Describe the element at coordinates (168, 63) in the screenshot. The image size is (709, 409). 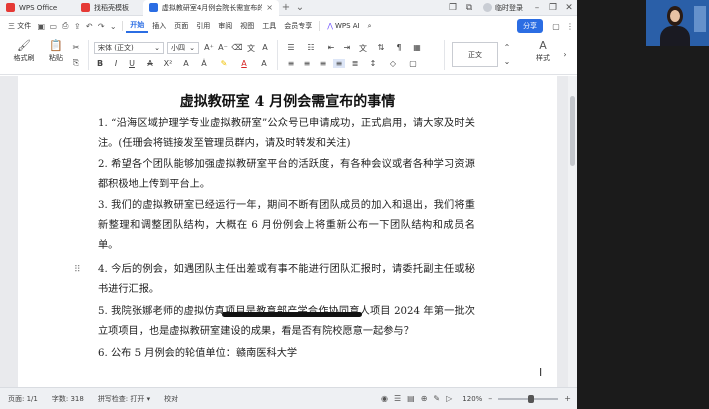
I see `superscript-icon: X²` at that location.